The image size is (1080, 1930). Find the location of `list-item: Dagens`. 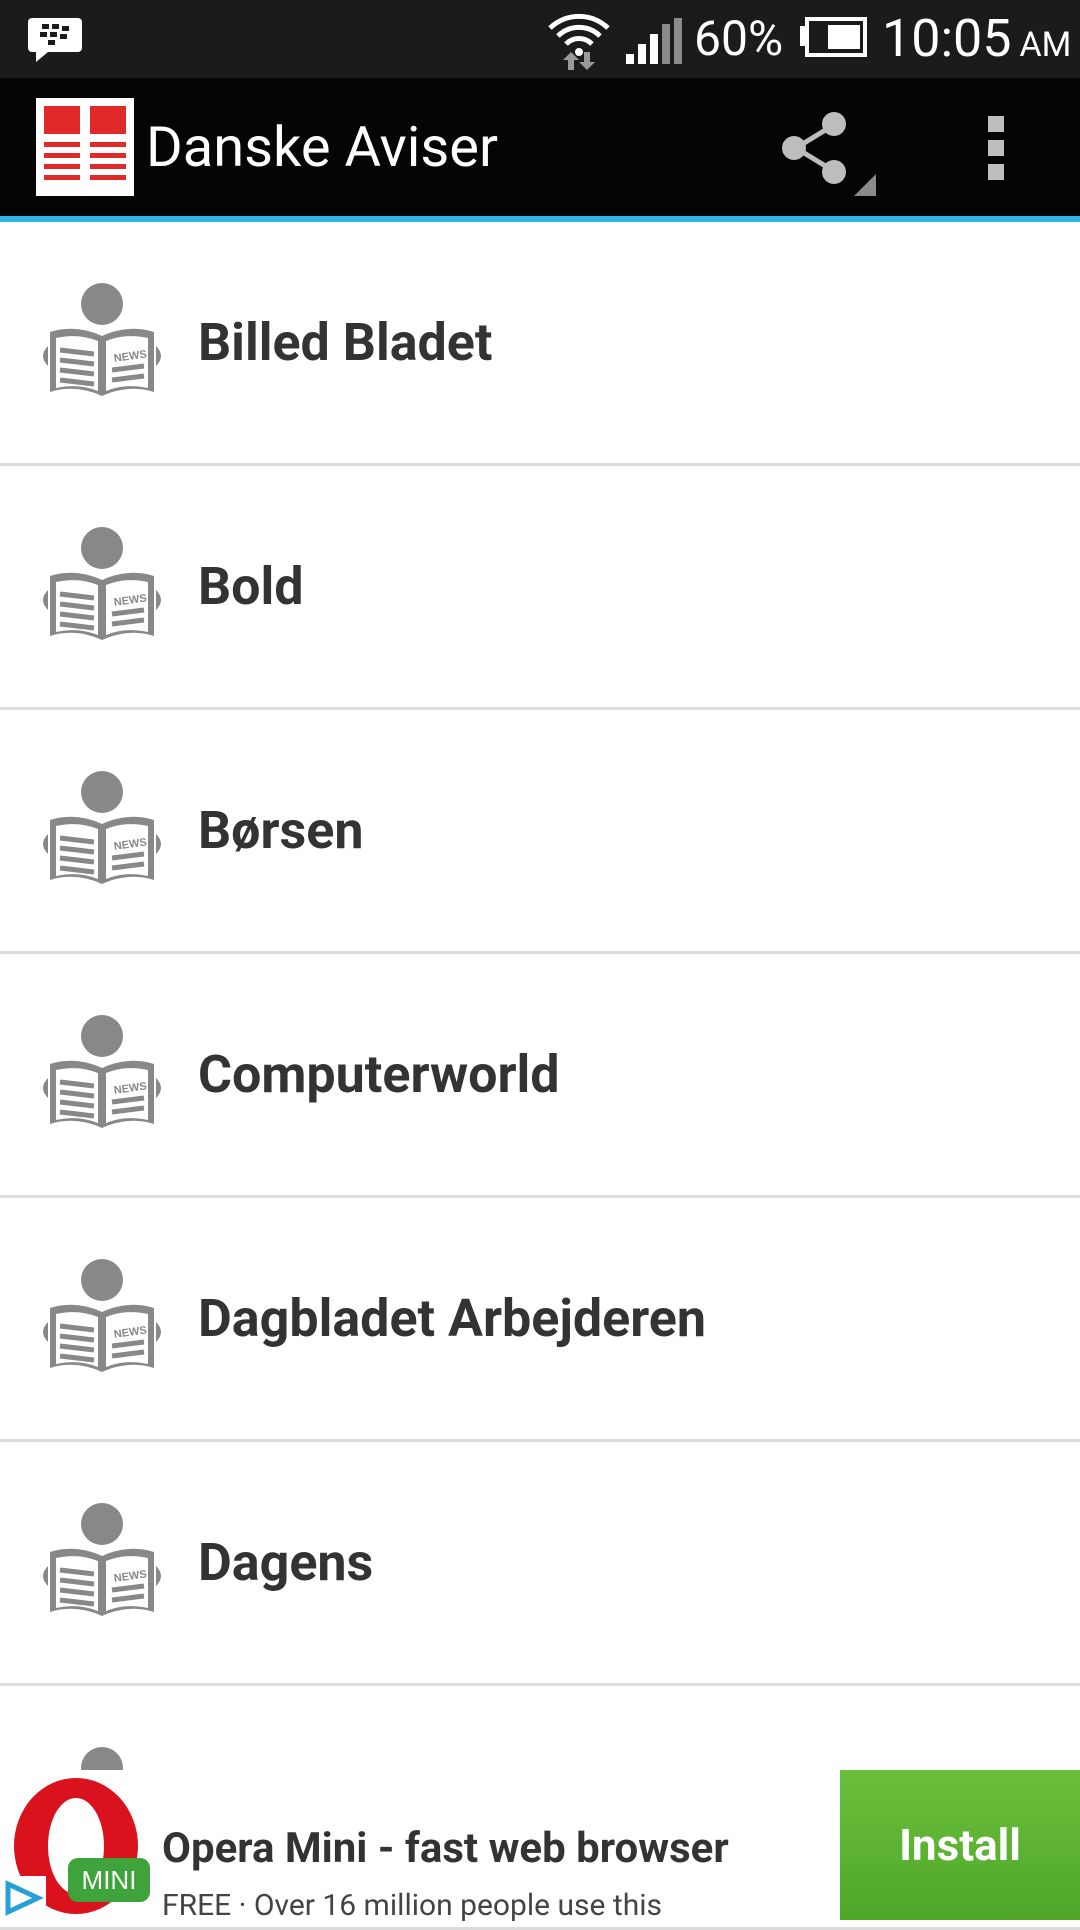

list-item: Dagens is located at coordinates (540, 1564).